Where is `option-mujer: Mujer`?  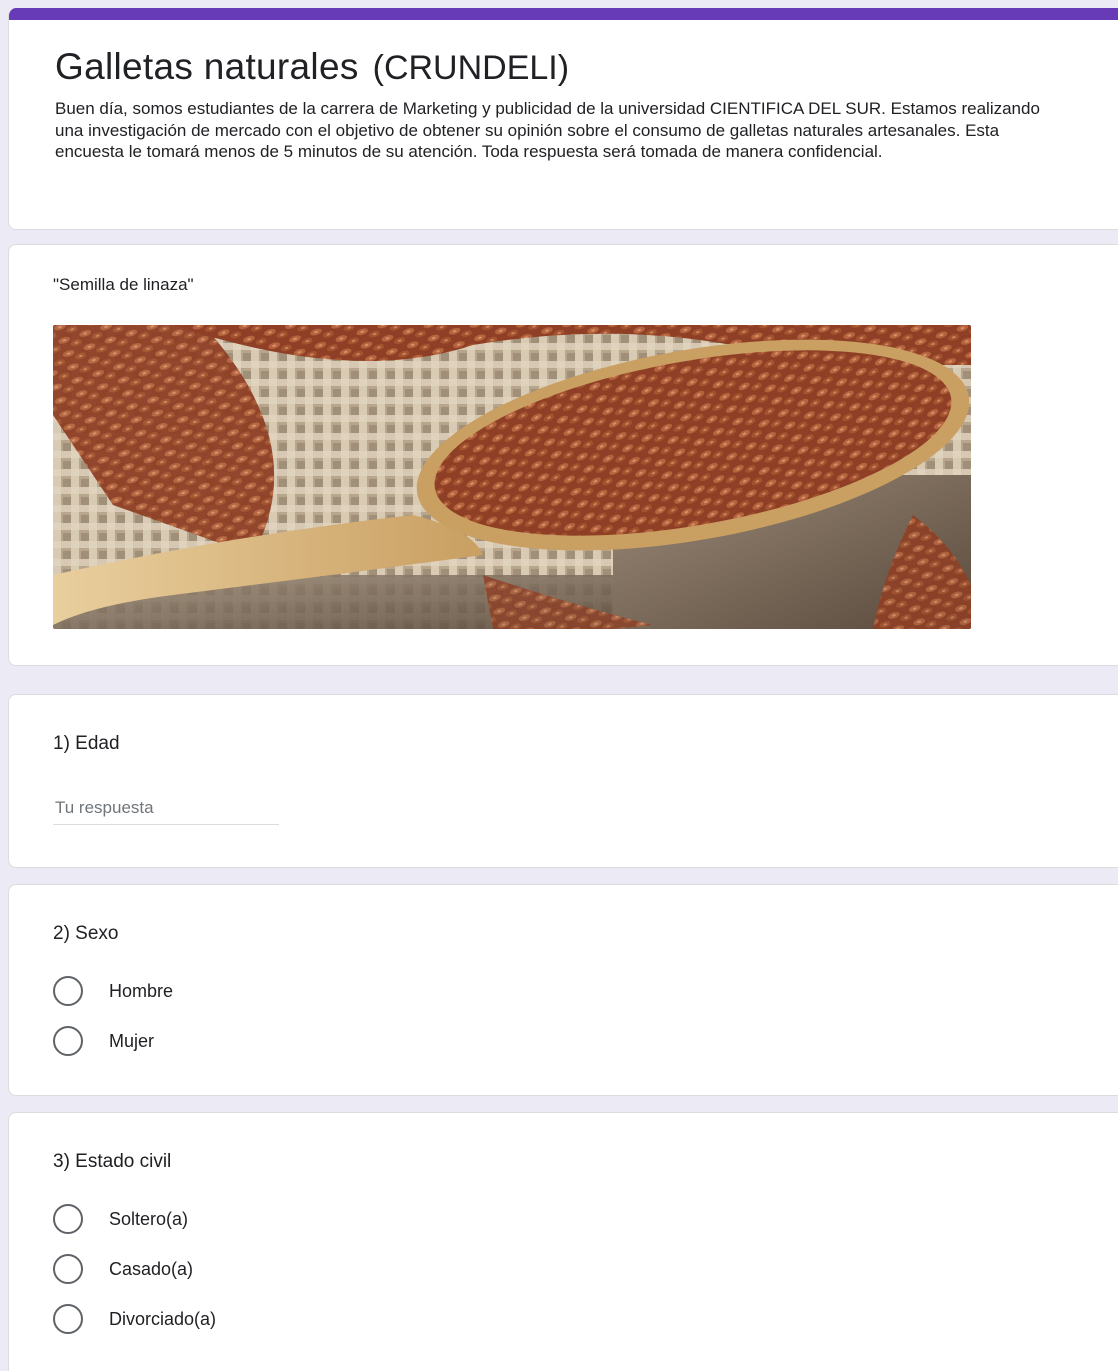
option-mujer: Mujer is located at coordinates (103, 1041).